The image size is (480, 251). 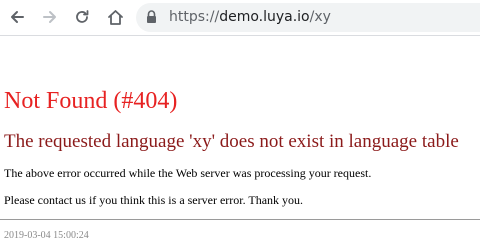 I want to click on reload-icon, so click(x=82, y=16).